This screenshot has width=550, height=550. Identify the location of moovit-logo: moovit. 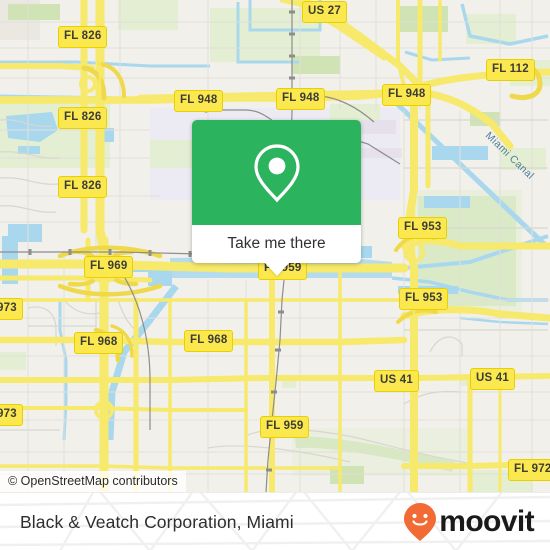
(469, 521).